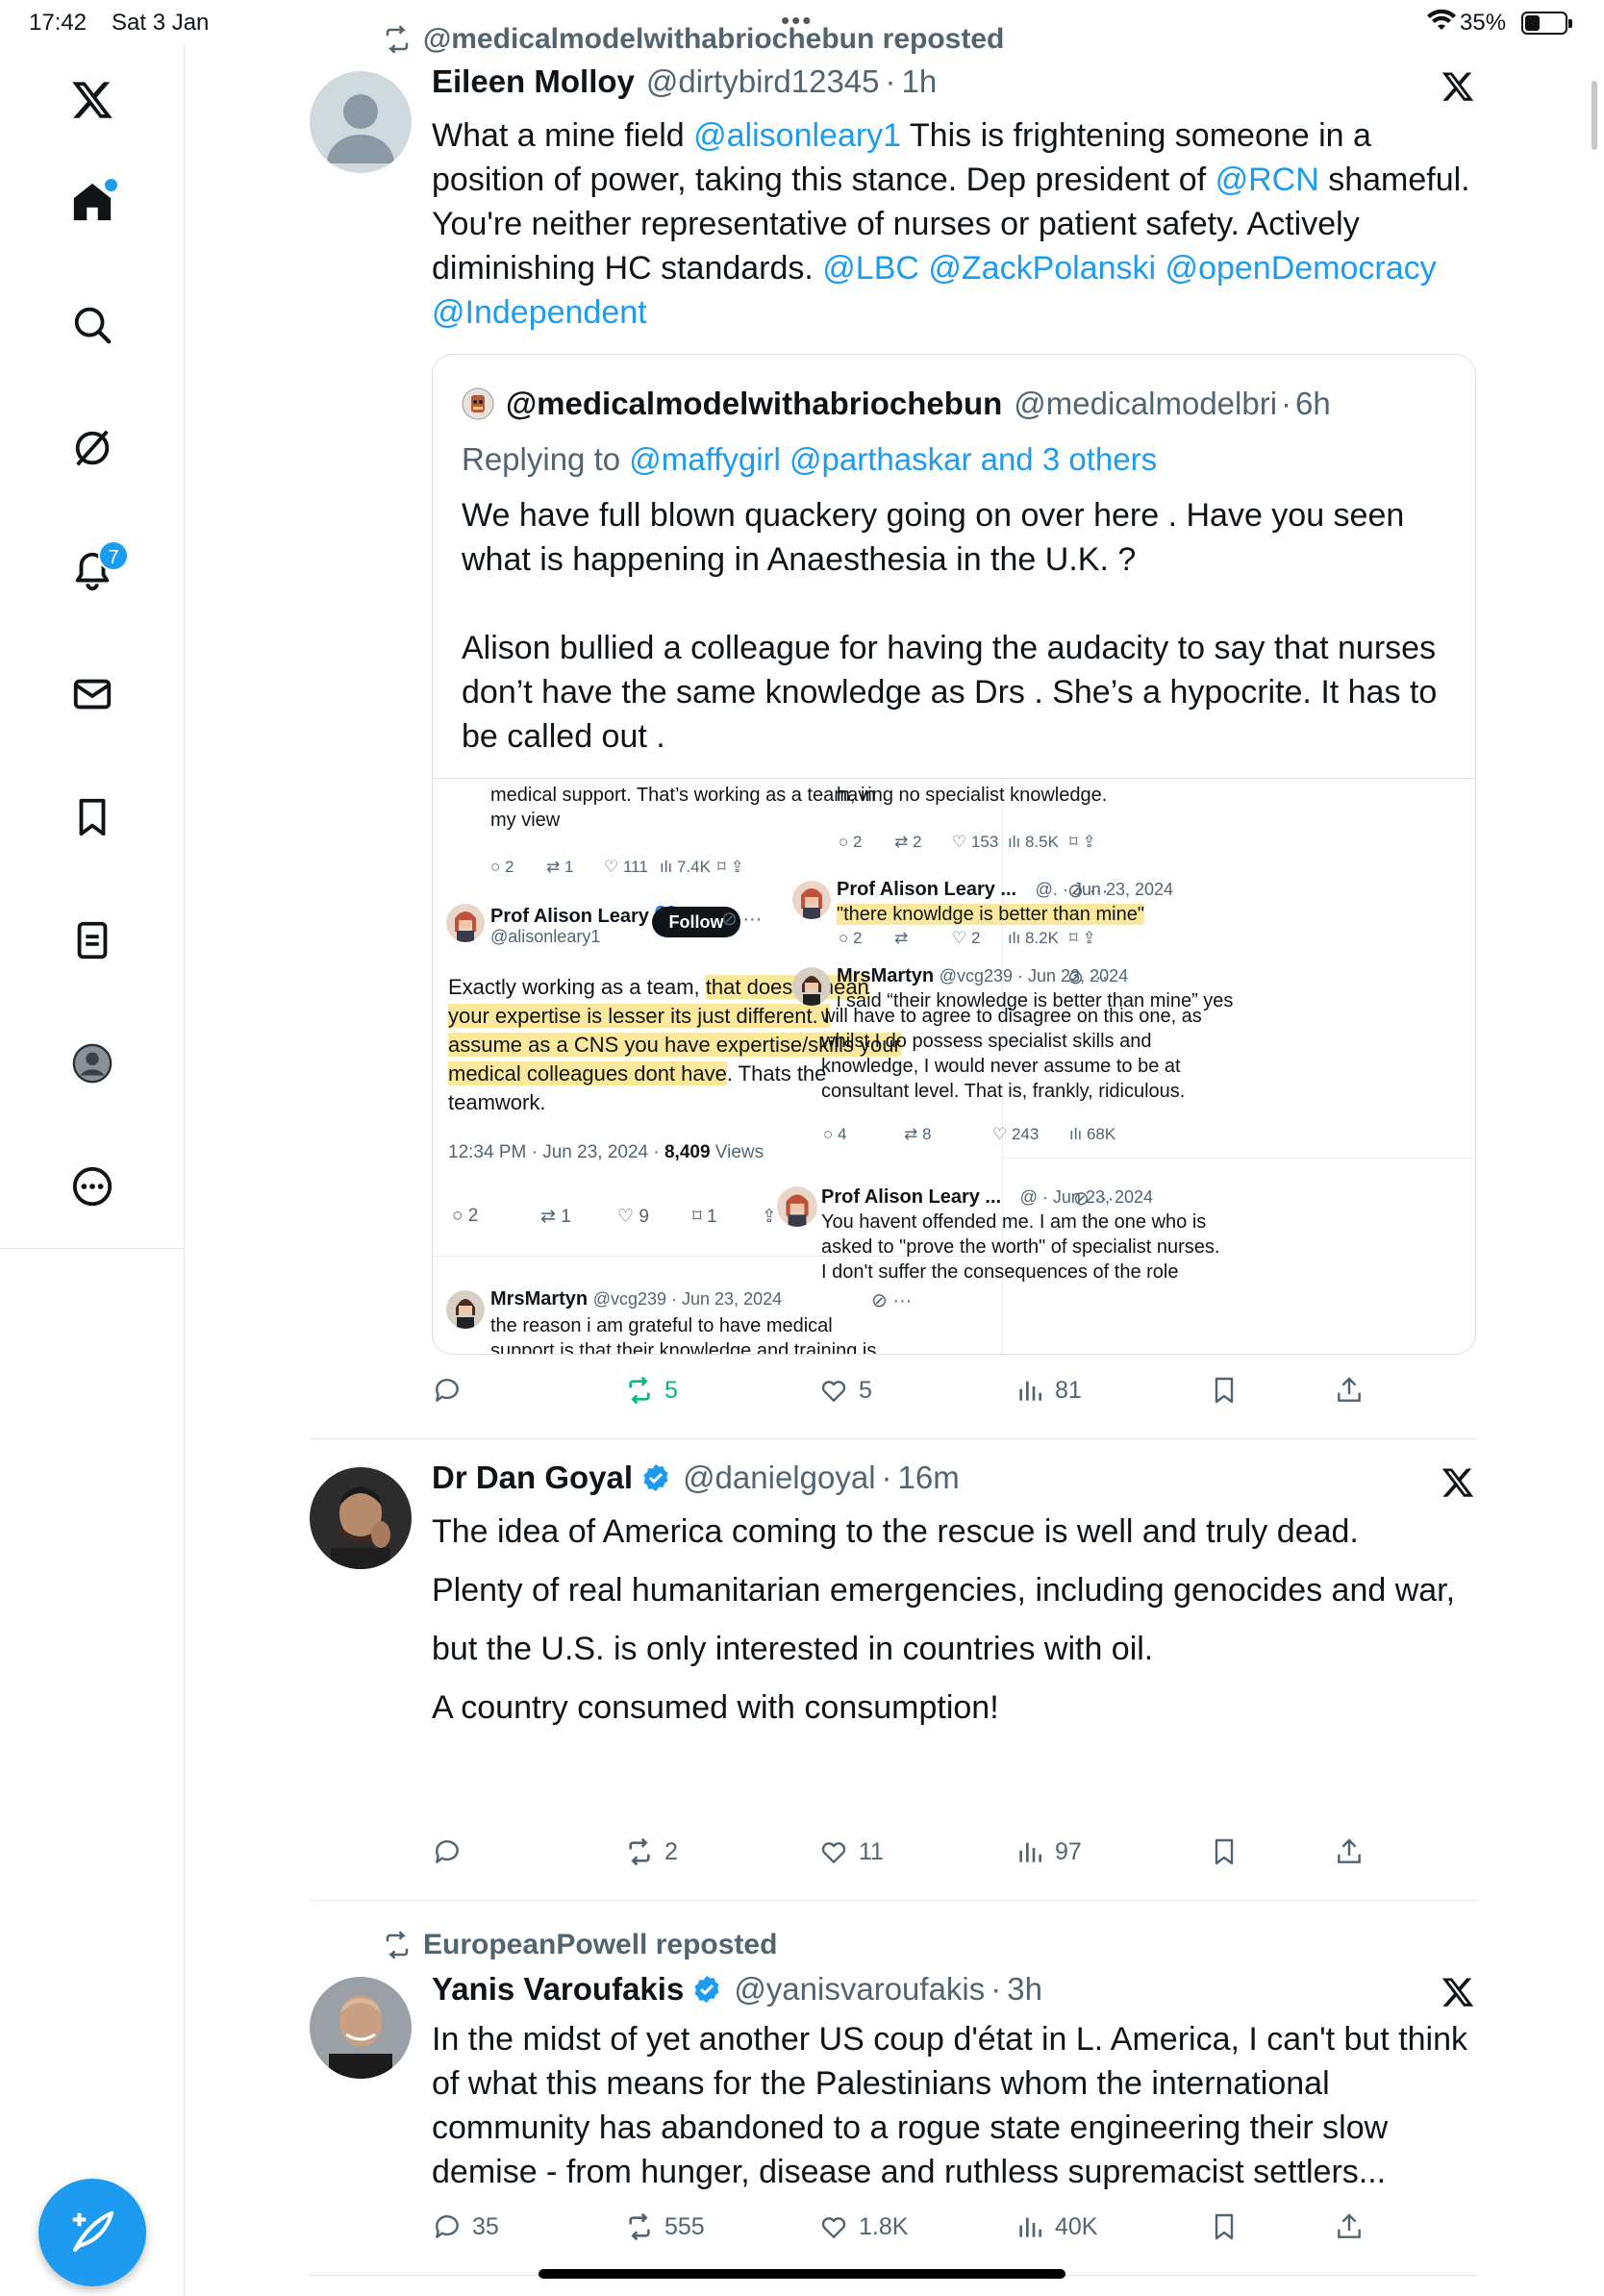 Image resolution: width=1604 pixels, height=2296 pixels. What do you see at coordinates (361, 122) in the screenshot?
I see `avatar-eileen-molloy` at bounding box center [361, 122].